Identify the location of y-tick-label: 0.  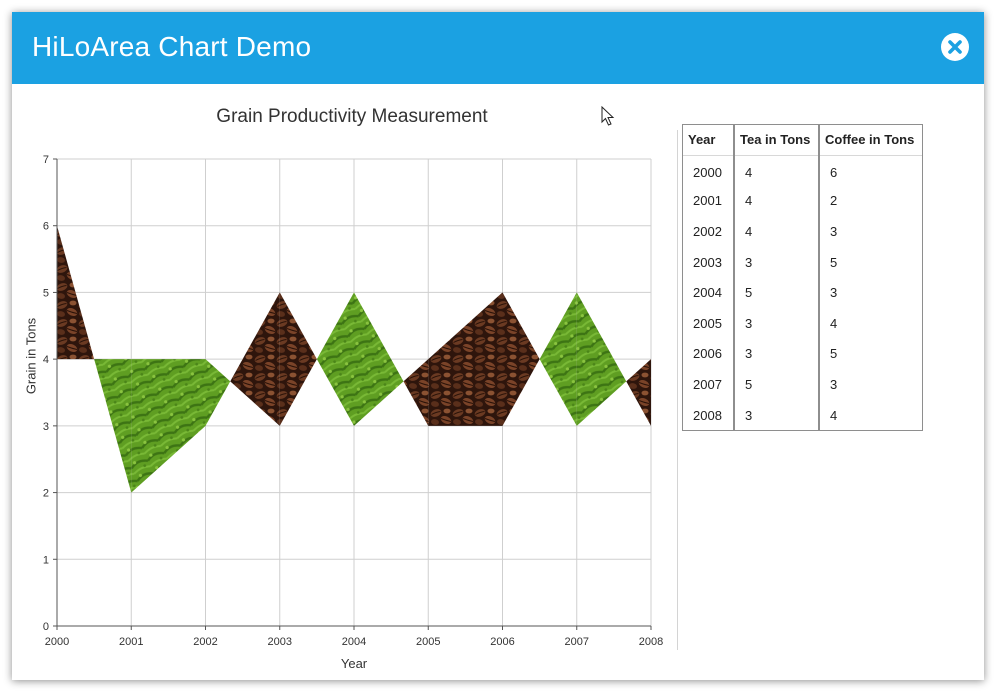
(46, 627).